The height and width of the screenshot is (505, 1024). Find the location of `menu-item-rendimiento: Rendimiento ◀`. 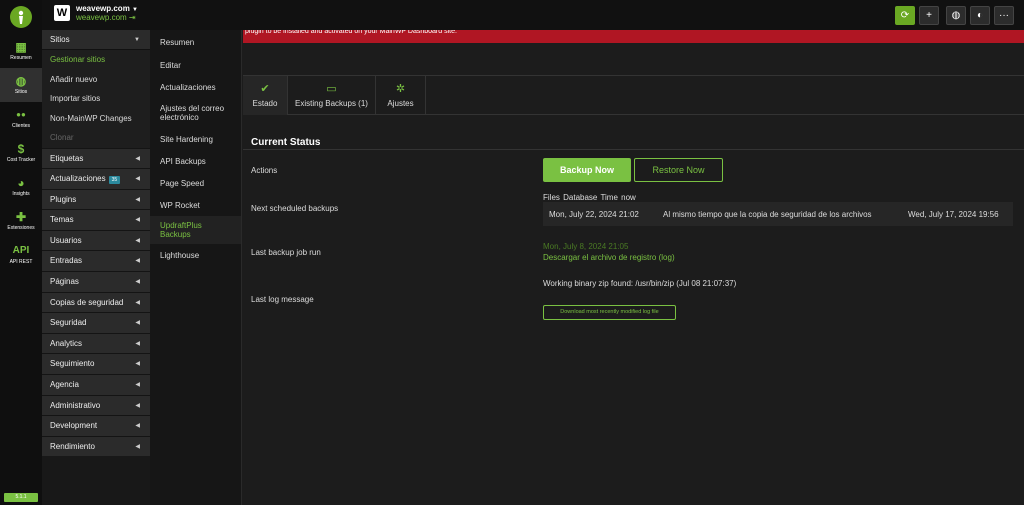

menu-item-rendimiento: Rendimiento ◀ is located at coordinates (96, 446).